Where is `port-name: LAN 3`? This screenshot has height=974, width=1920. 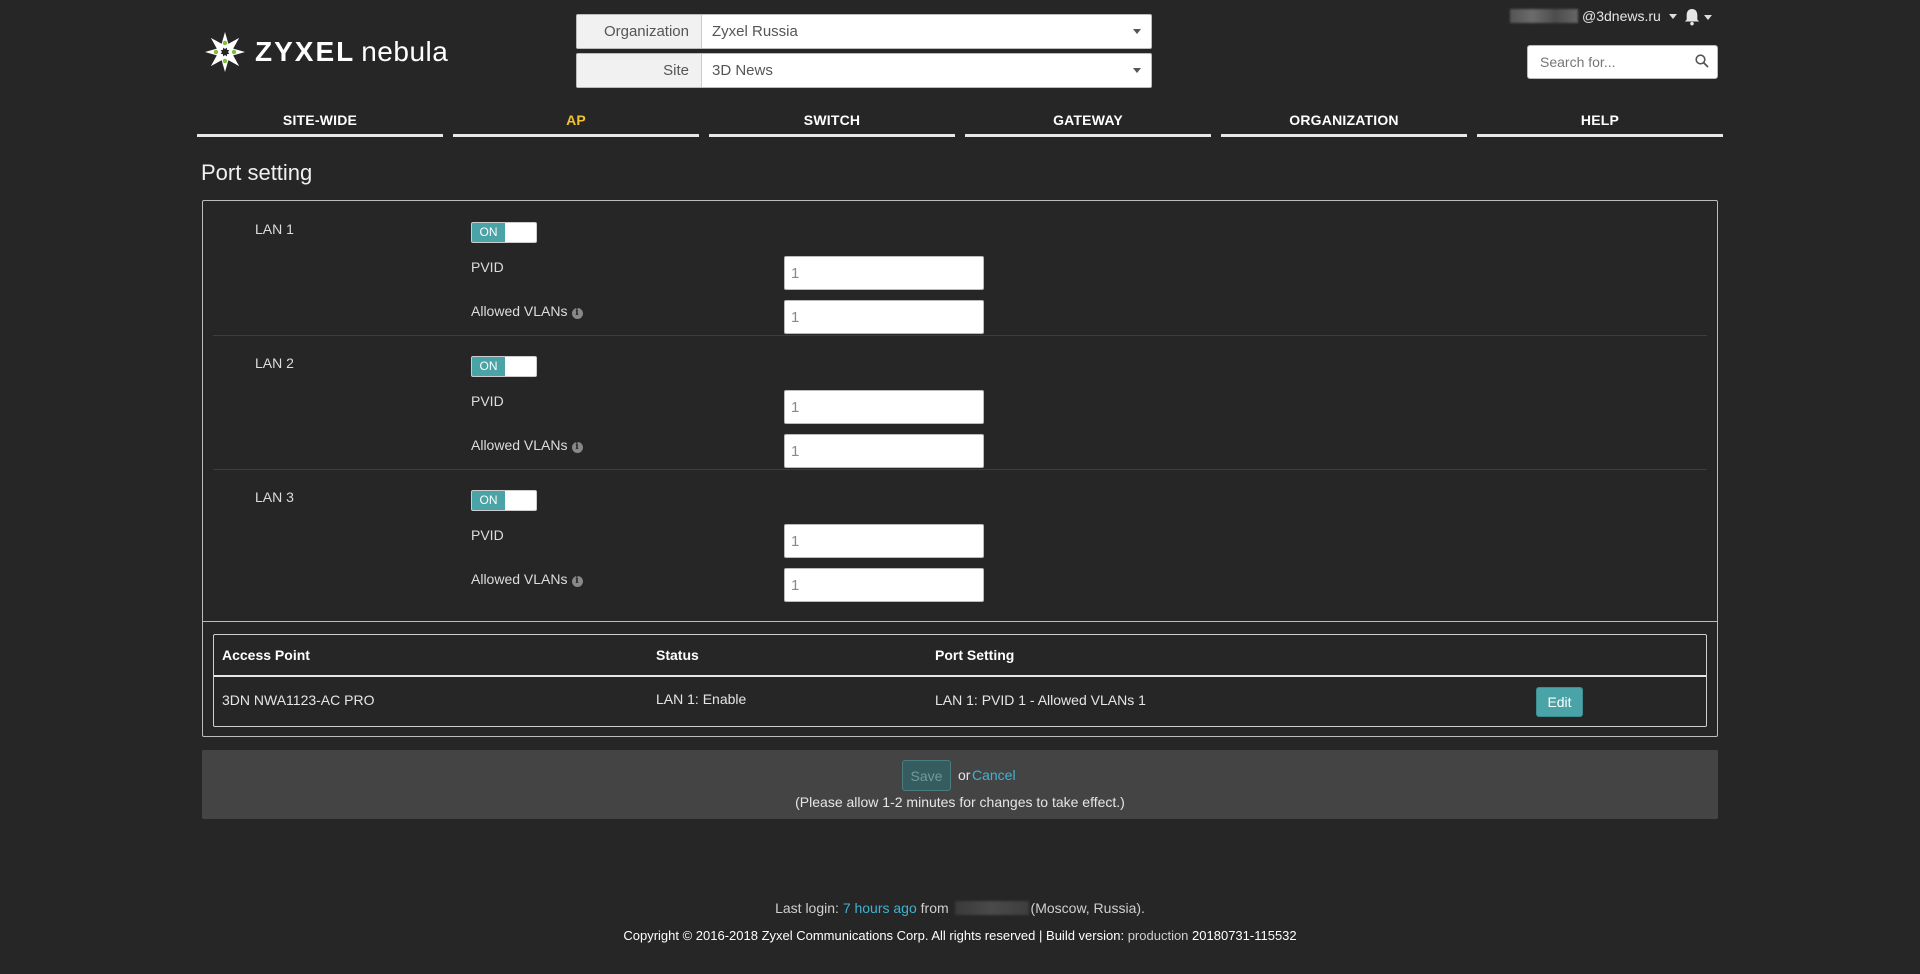 port-name: LAN 3 is located at coordinates (274, 497).